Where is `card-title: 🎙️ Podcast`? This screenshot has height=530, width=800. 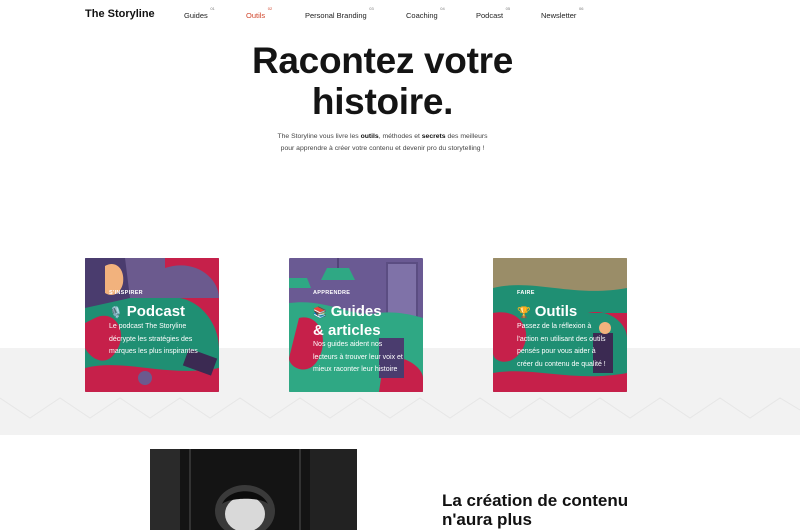 card-title: 🎙️ Podcast is located at coordinates (147, 312).